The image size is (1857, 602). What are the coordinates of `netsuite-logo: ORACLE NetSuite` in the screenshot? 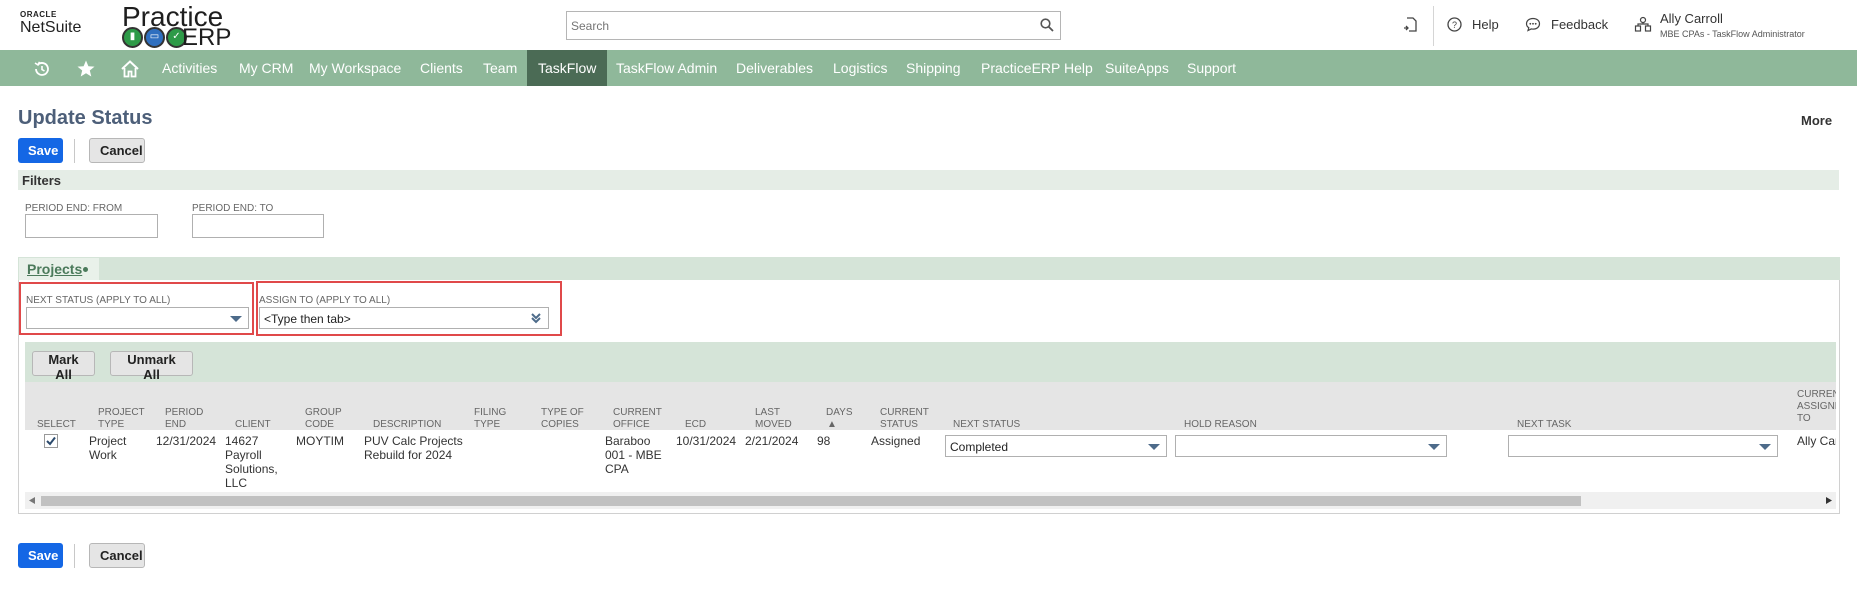 It's located at (50, 23).